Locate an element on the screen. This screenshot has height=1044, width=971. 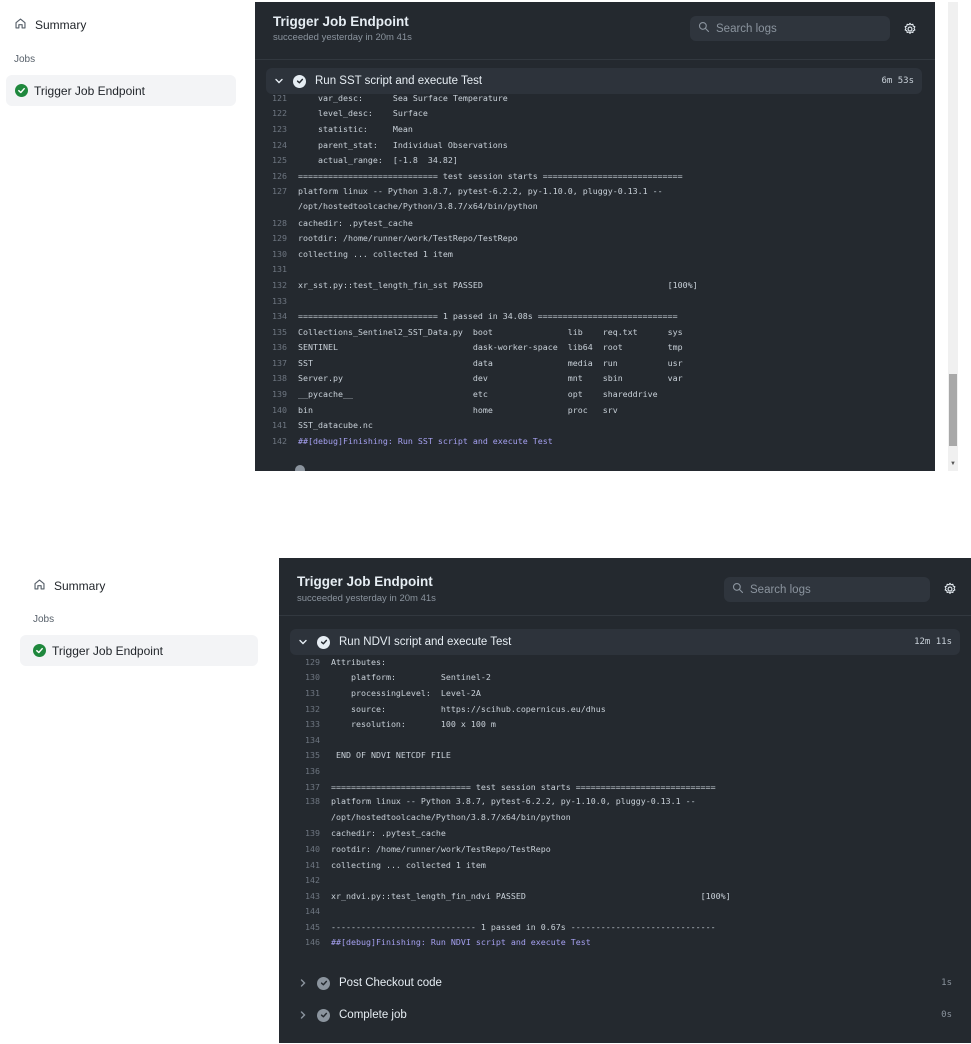
line-number: 143 is located at coordinates (315, 896).